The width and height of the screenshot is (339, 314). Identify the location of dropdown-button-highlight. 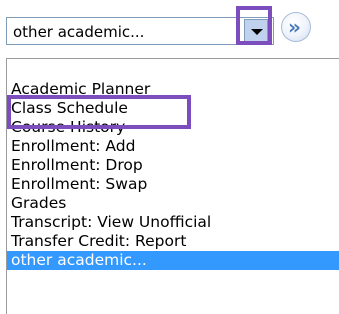
(254, 25).